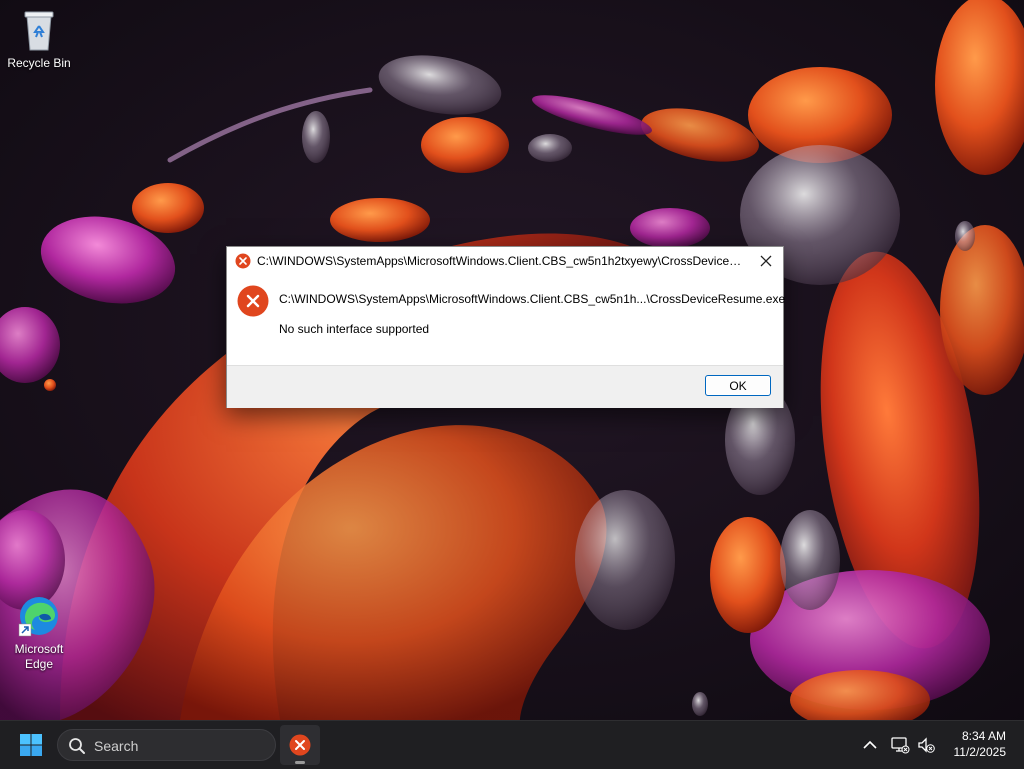 This screenshot has width=1024, height=769. What do you see at coordinates (116, 746) in the screenshot?
I see `search-placeholder: Search` at bounding box center [116, 746].